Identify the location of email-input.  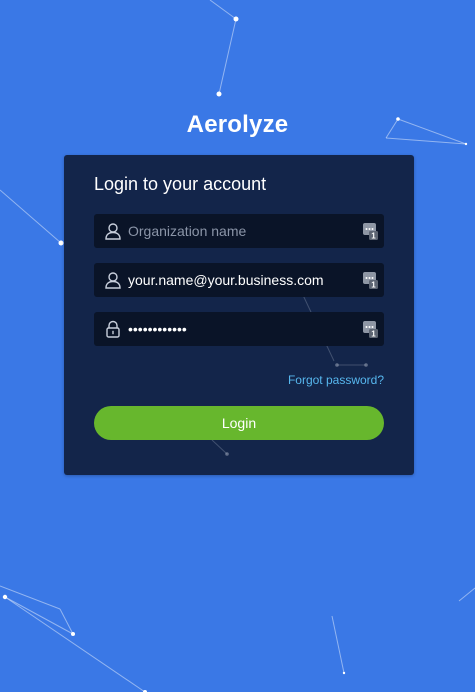
(240, 280).